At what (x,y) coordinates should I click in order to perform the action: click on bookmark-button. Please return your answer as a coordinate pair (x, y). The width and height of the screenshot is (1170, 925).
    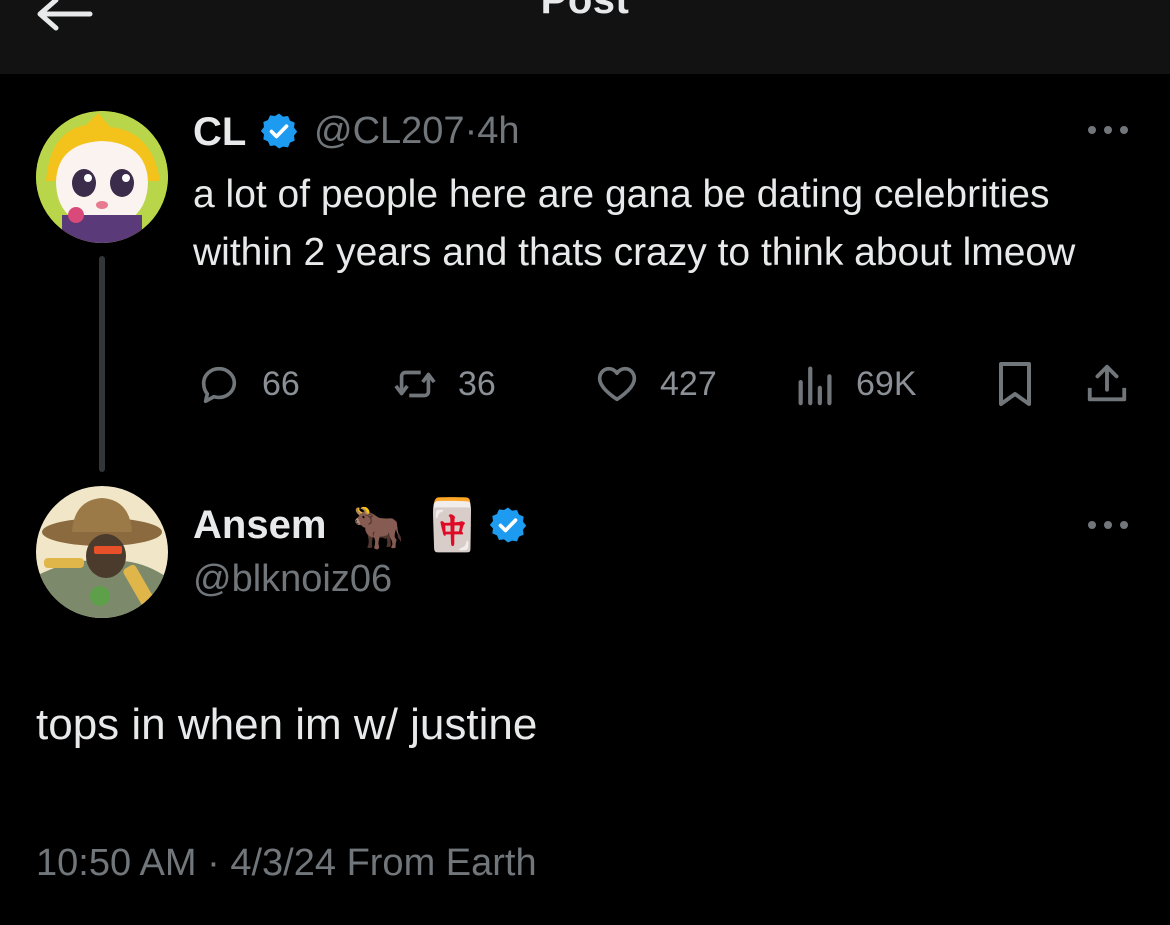
    Looking at the image, I should click on (1015, 384).